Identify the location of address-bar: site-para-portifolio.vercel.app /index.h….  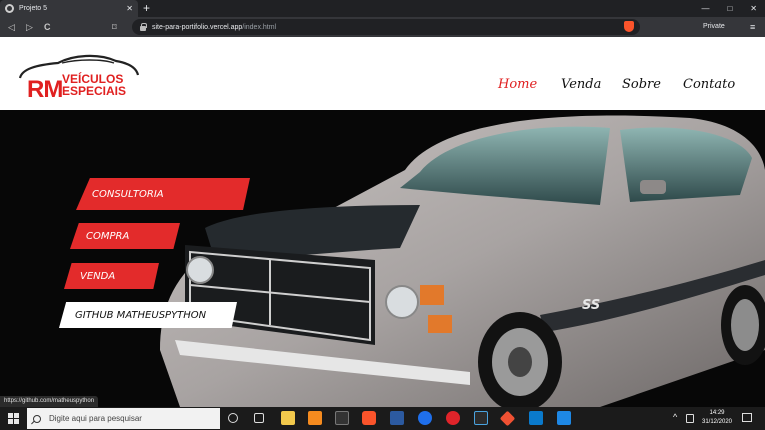
(386, 27).